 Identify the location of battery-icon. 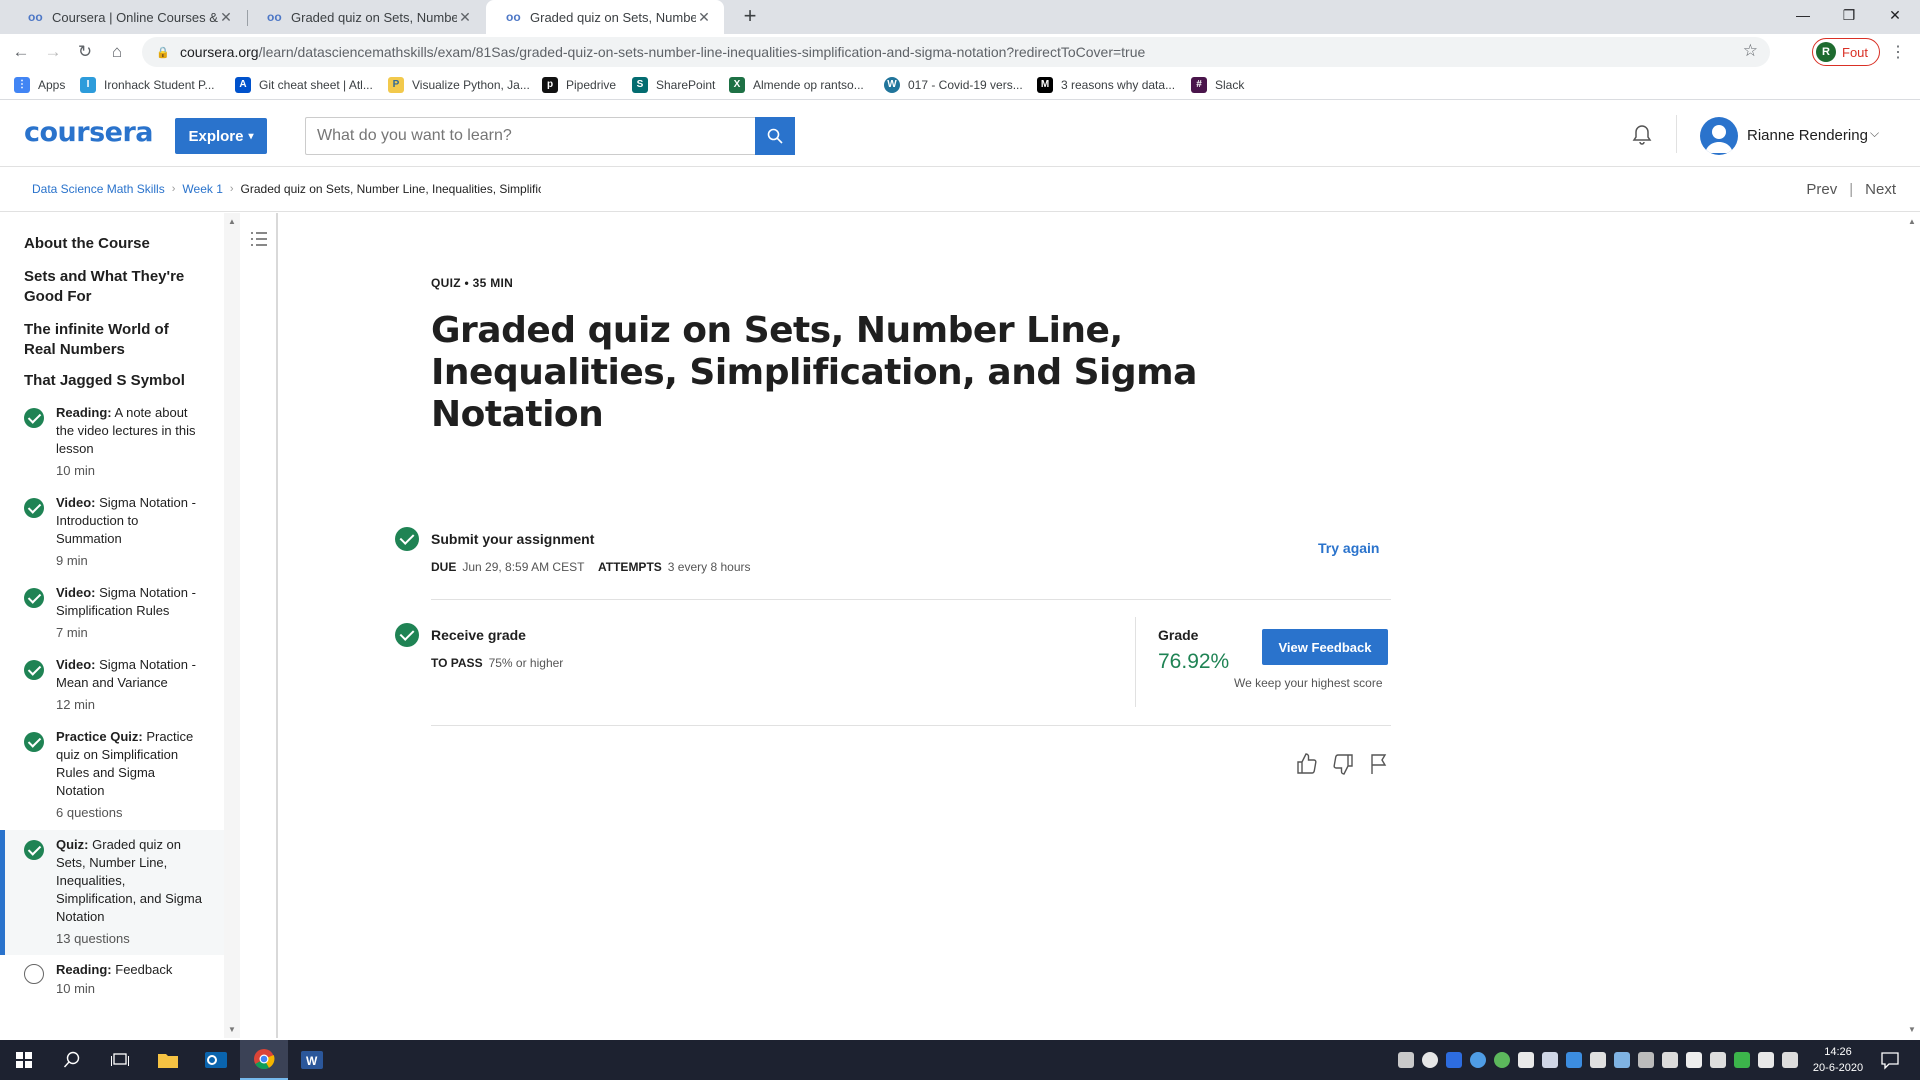
(1790, 1060).